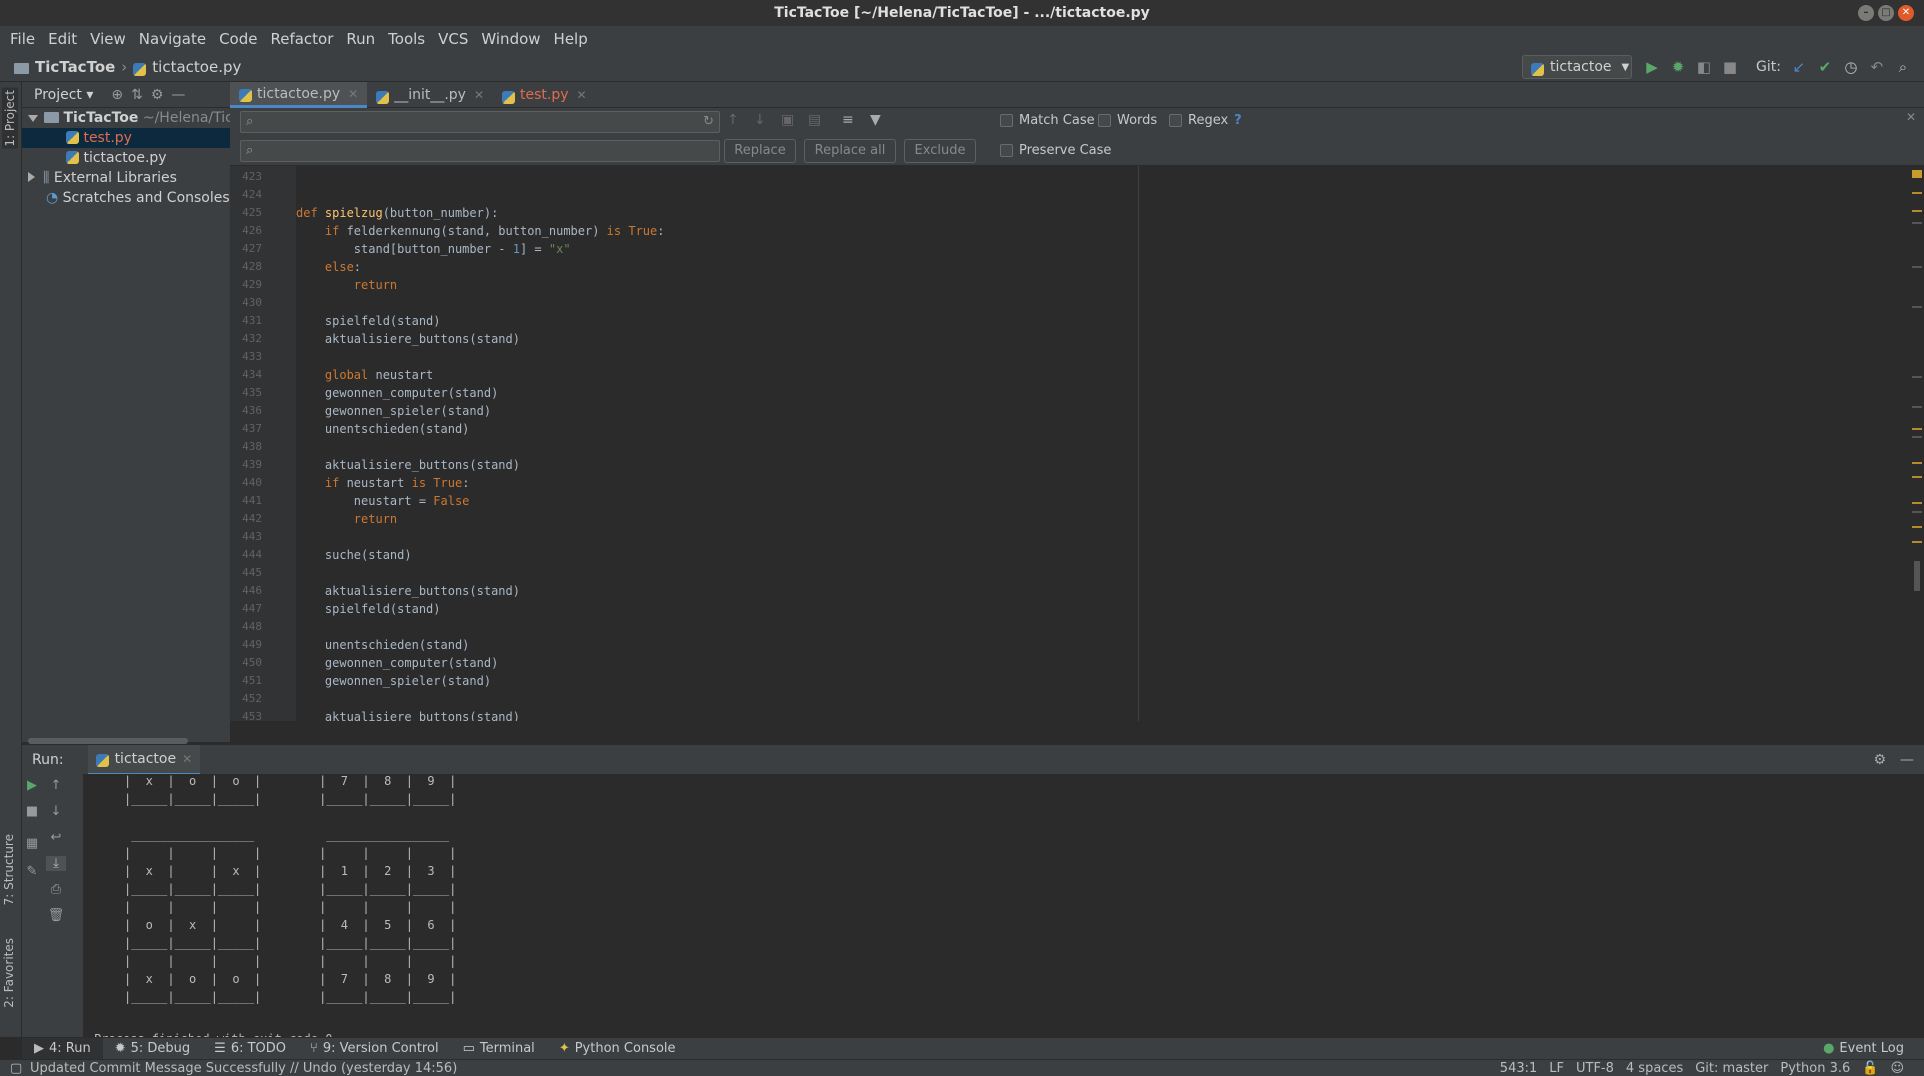 The image size is (1924, 1076). I want to click on layout-icon: ▦, so click(32, 843).